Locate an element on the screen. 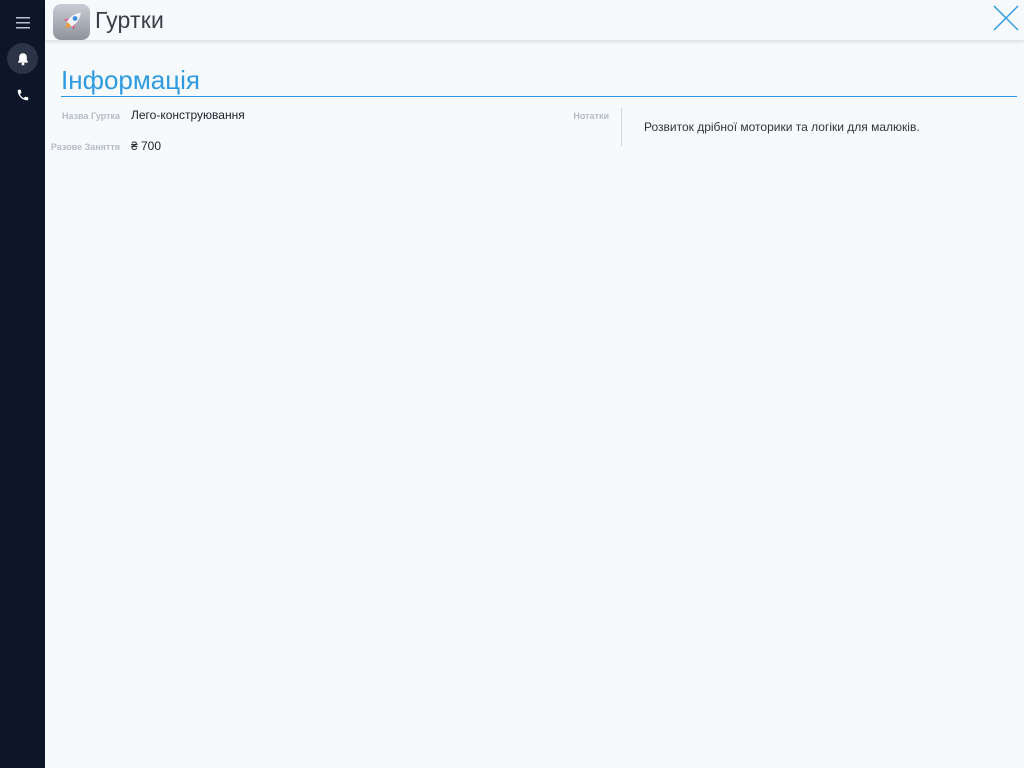 This screenshot has height=768, width=1024. section-divider is located at coordinates (539, 96).